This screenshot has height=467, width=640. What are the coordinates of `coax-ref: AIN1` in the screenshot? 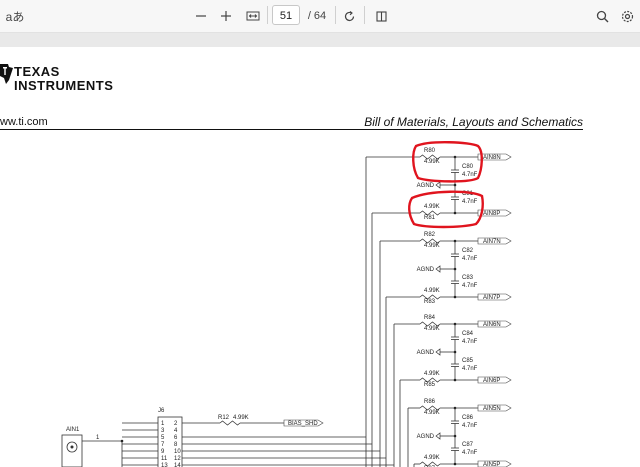 It's located at (73, 430).